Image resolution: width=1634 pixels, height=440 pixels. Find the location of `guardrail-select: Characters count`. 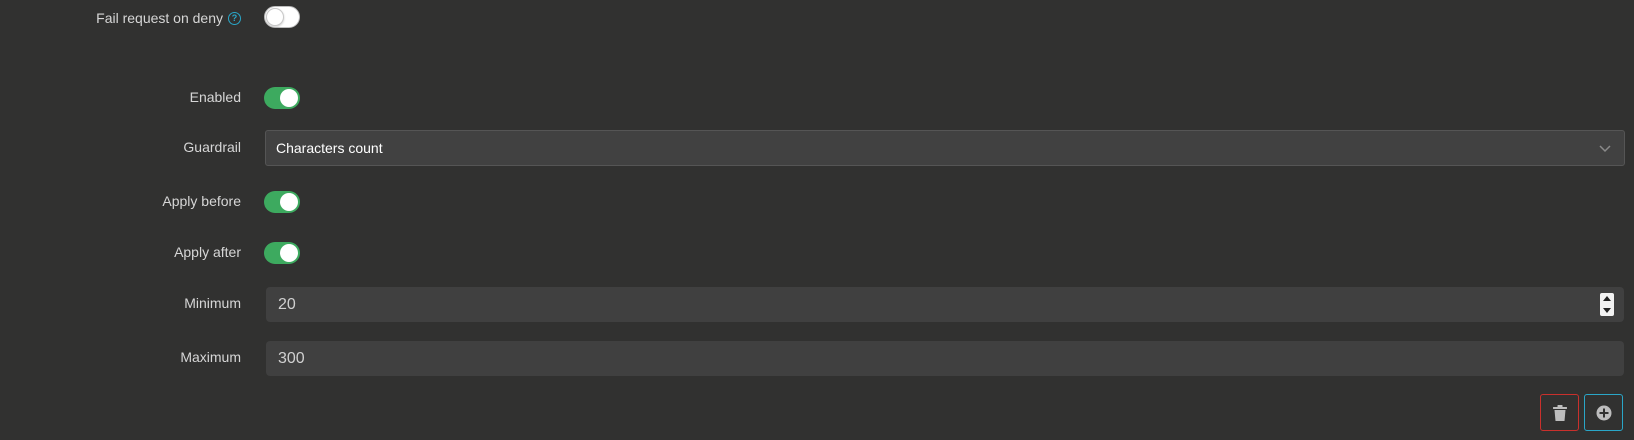

guardrail-select: Characters count is located at coordinates (945, 148).